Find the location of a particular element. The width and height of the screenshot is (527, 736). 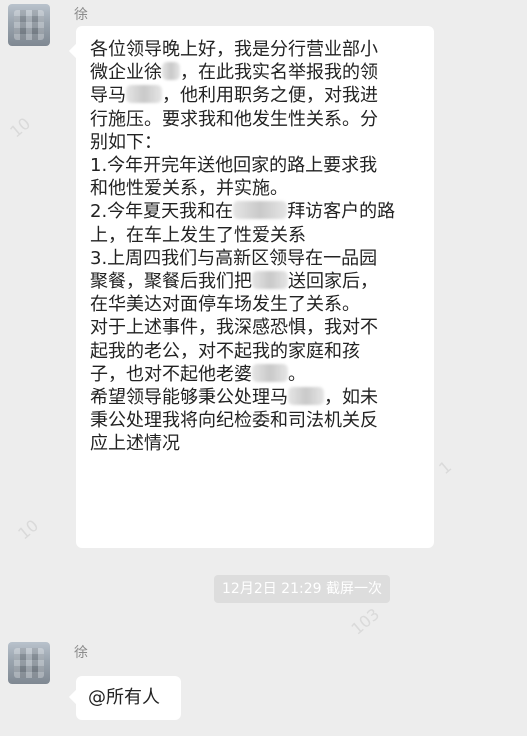

message-text-segment: 导马 is located at coordinates (108, 96).